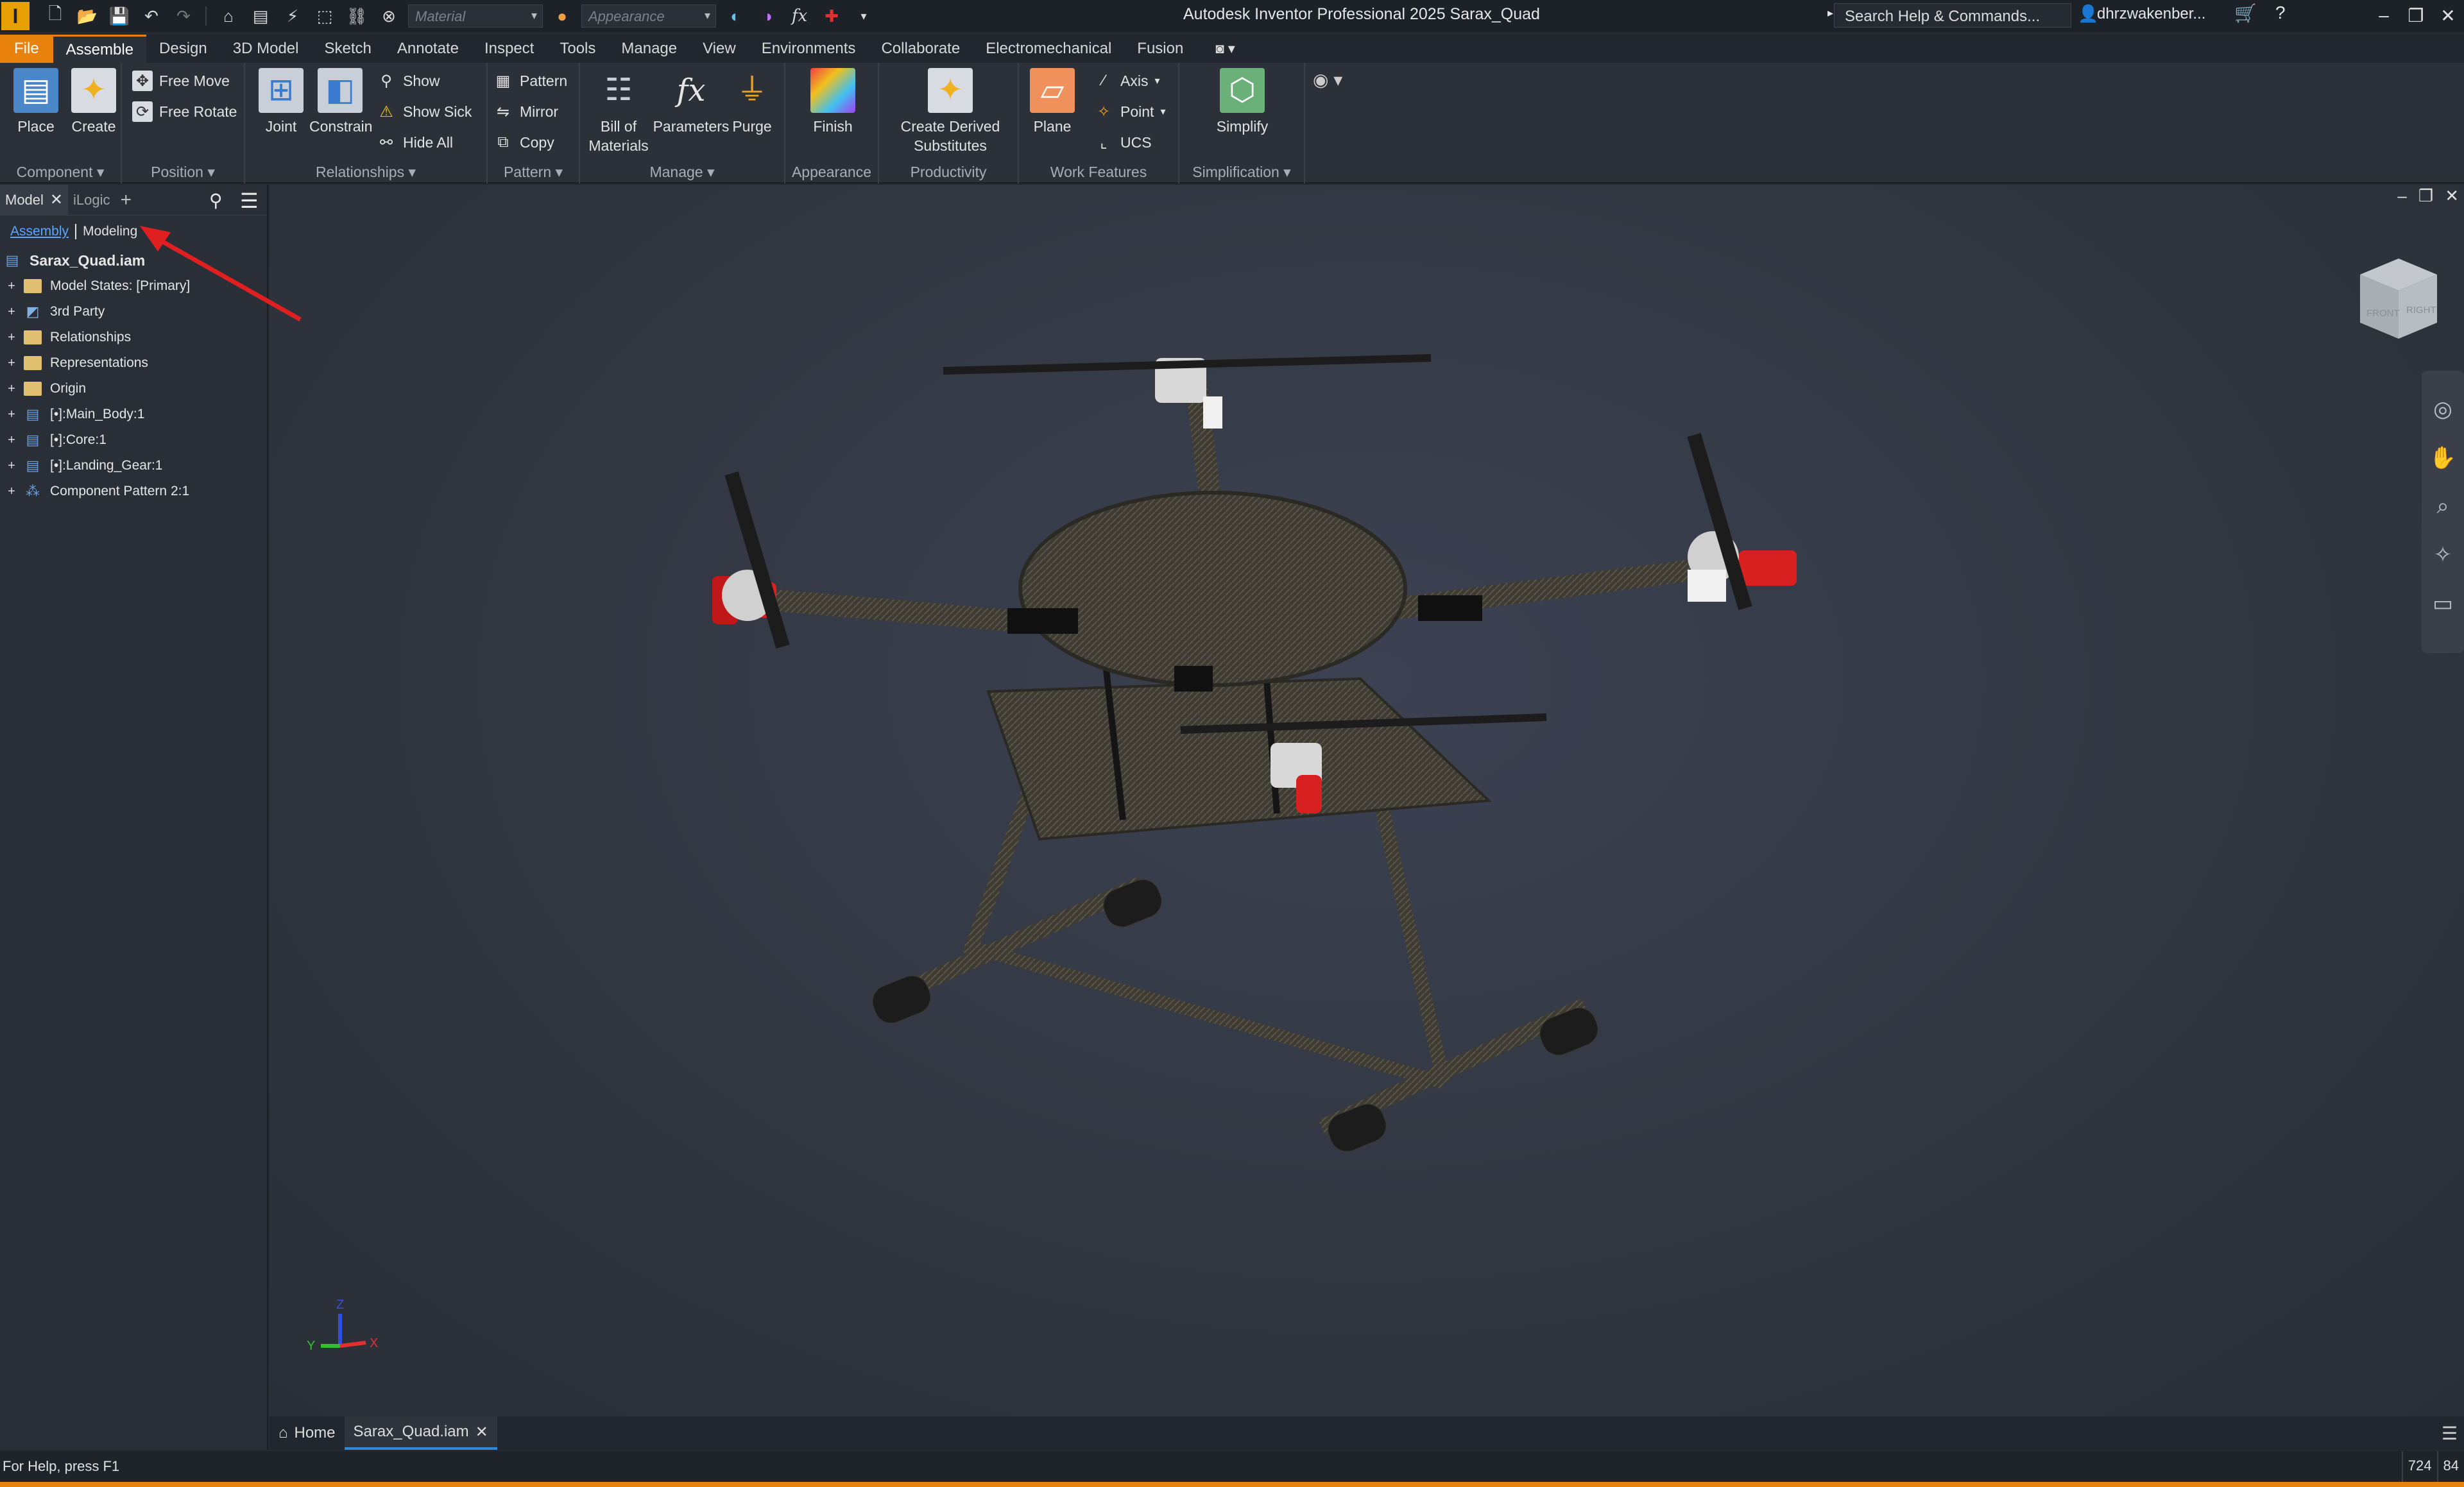 Image resolution: width=2464 pixels, height=1487 pixels. What do you see at coordinates (134, 414) in the screenshot?
I see `tree-item-main-body: + ▤ [•]:Main_Body:1` at bounding box center [134, 414].